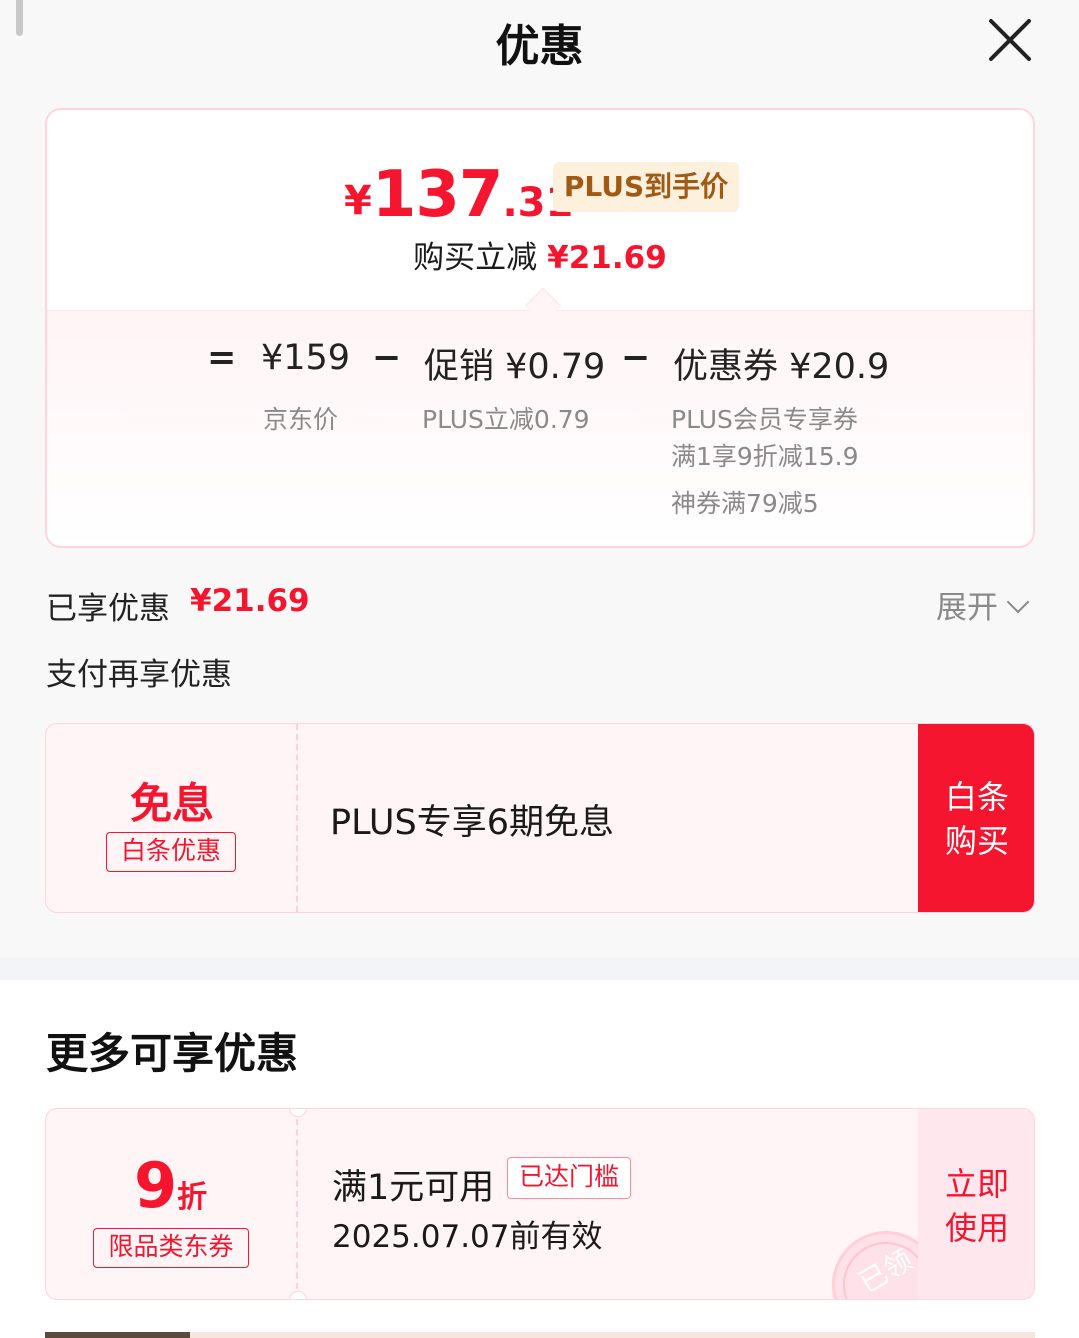 This screenshot has height=1338, width=1079. I want to click on next-card-peek, so click(540, 1335).